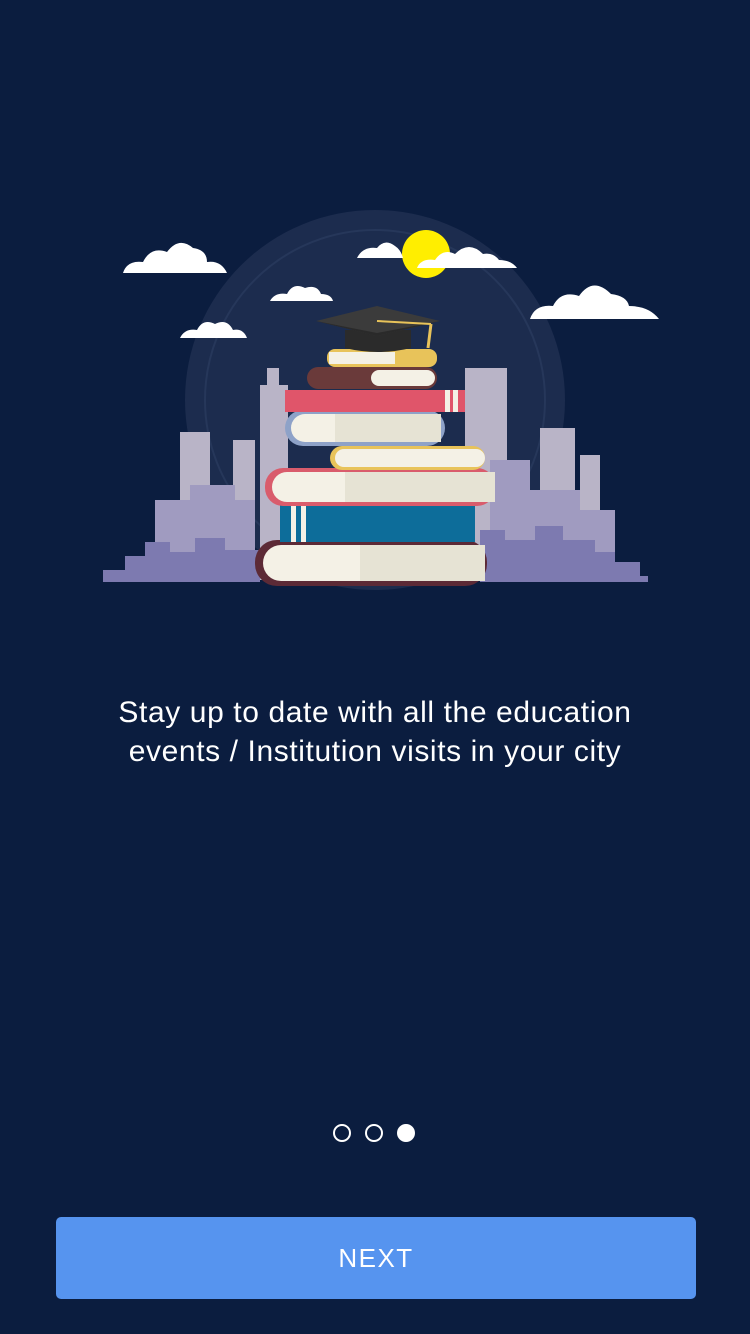  I want to click on next-button: NEXT, so click(376, 1258).